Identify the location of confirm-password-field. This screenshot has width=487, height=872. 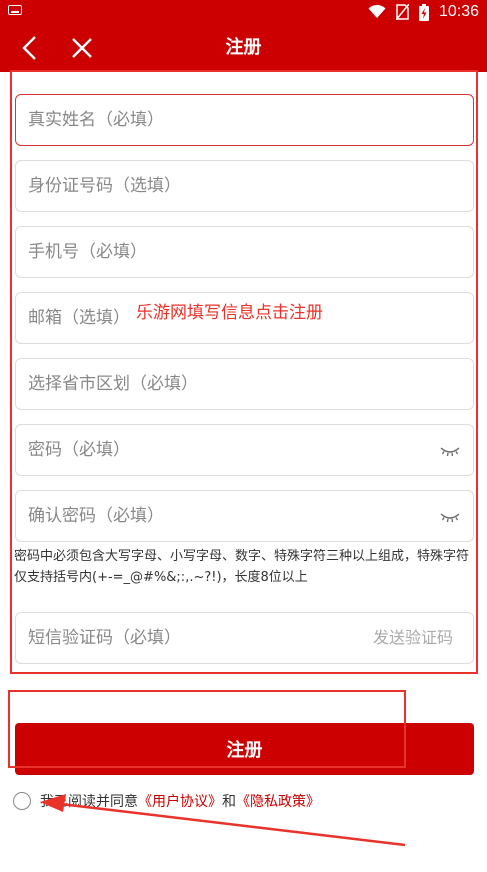
(244, 516).